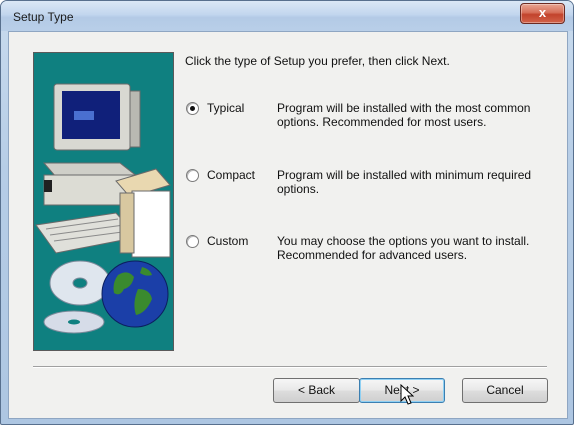  I want to click on mouse-cursor-icon, so click(407, 394).